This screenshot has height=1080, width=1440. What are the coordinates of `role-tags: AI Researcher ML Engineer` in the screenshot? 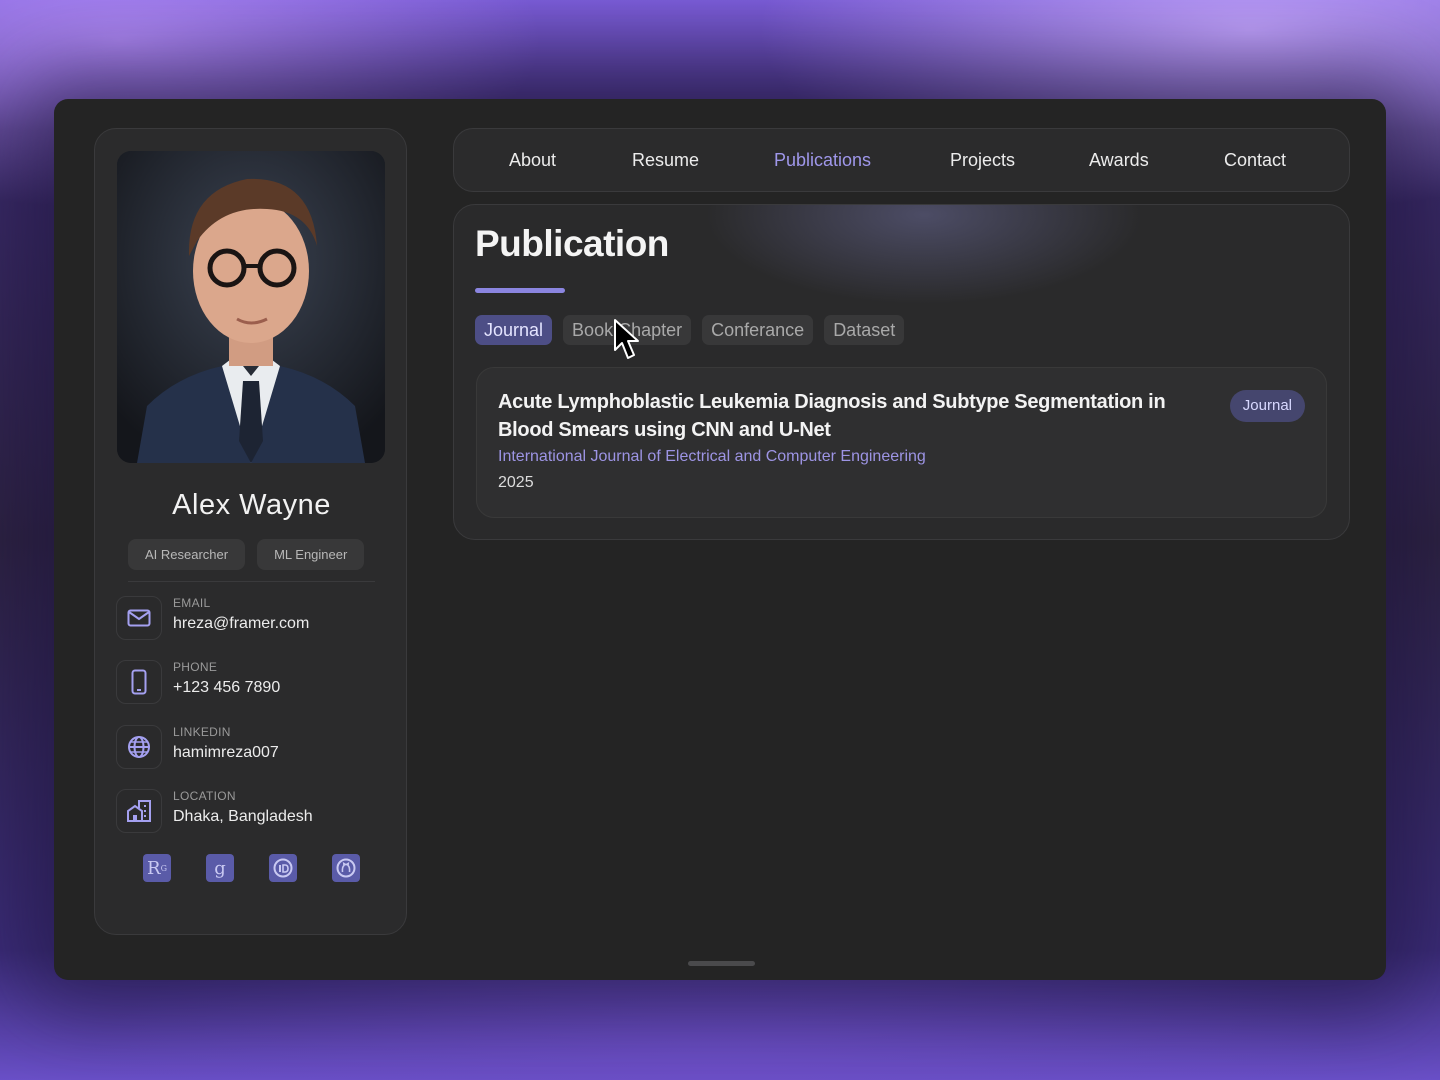 It's located at (246, 554).